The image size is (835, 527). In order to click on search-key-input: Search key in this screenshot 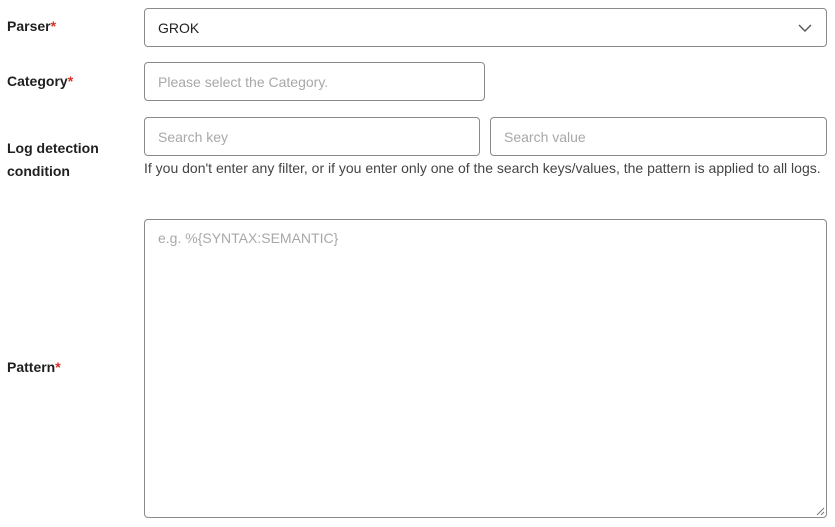, I will do `click(312, 136)`.